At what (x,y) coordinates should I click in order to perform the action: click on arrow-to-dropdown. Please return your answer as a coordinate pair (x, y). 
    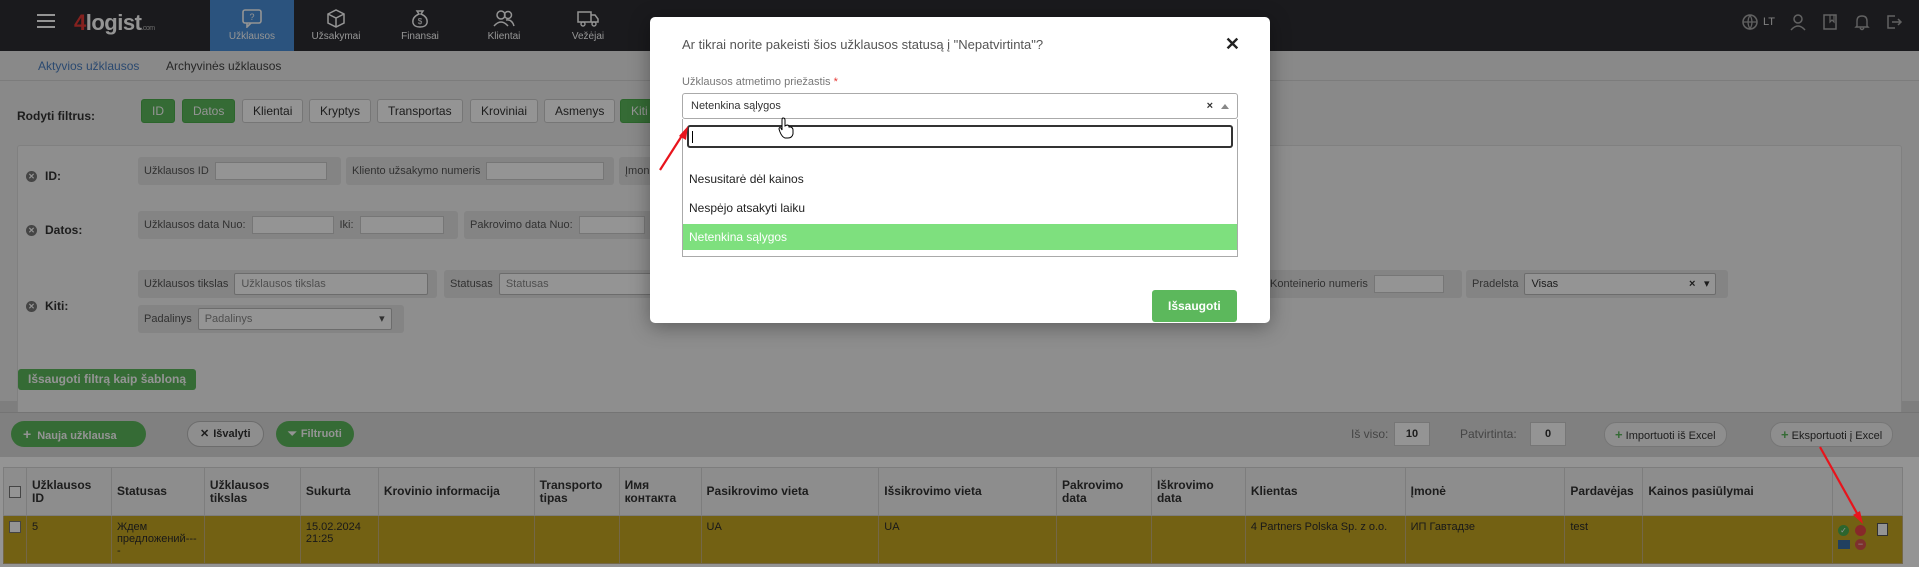
    Looking at the image, I should click on (671, 152).